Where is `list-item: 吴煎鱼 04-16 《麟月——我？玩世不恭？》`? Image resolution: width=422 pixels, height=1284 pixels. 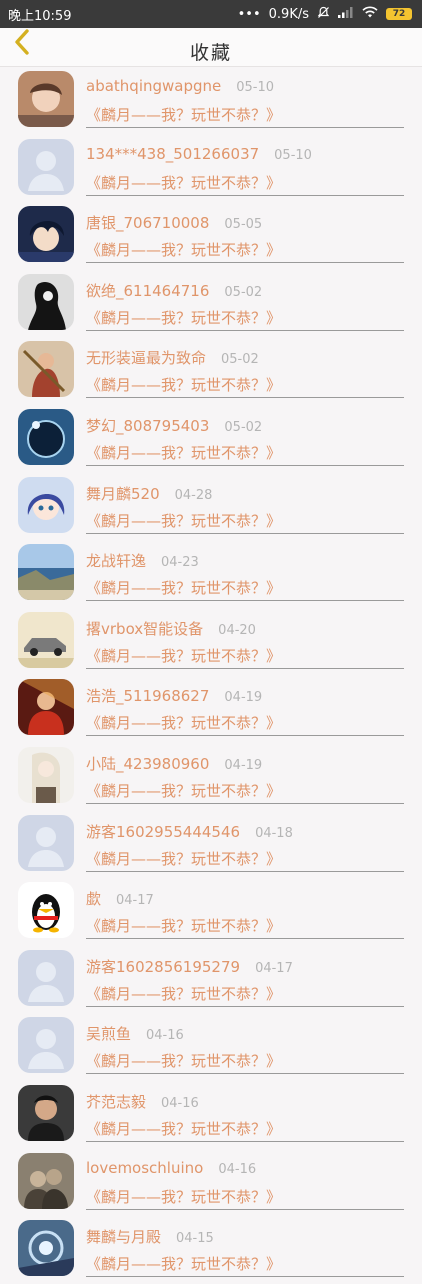
list-item: 吴煎鱼 04-16 《麟月——我？玩世不恭？》 is located at coordinates (211, 1047).